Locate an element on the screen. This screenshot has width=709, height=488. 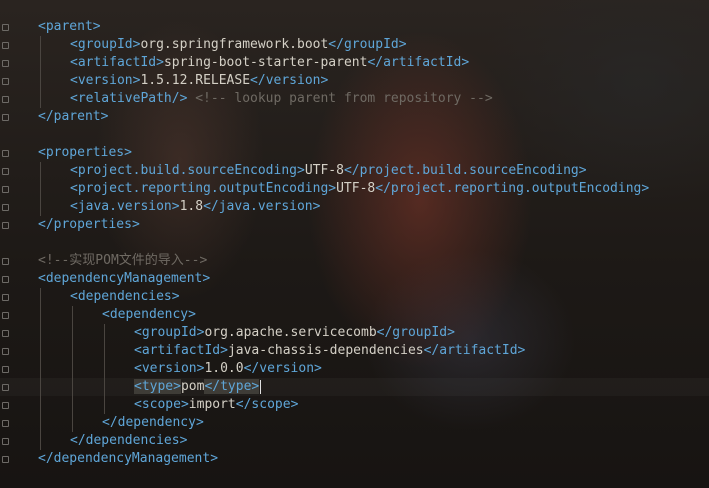
code-token: java-chassis-dependencies is located at coordinates (325, 350).